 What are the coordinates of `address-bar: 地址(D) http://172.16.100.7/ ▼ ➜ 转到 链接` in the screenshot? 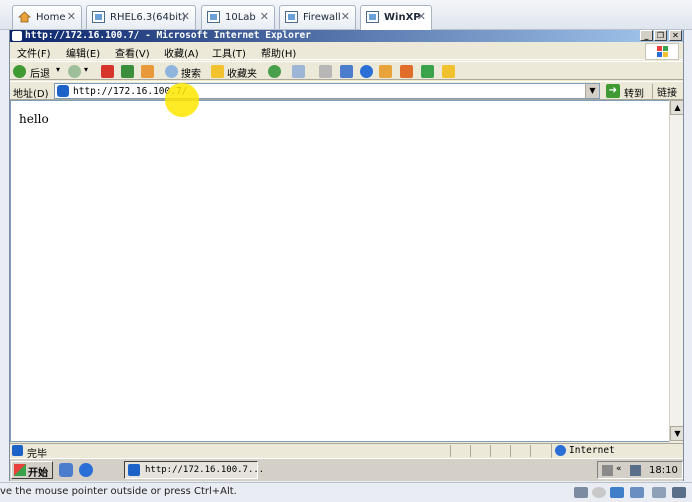 It's located at (346, 90).